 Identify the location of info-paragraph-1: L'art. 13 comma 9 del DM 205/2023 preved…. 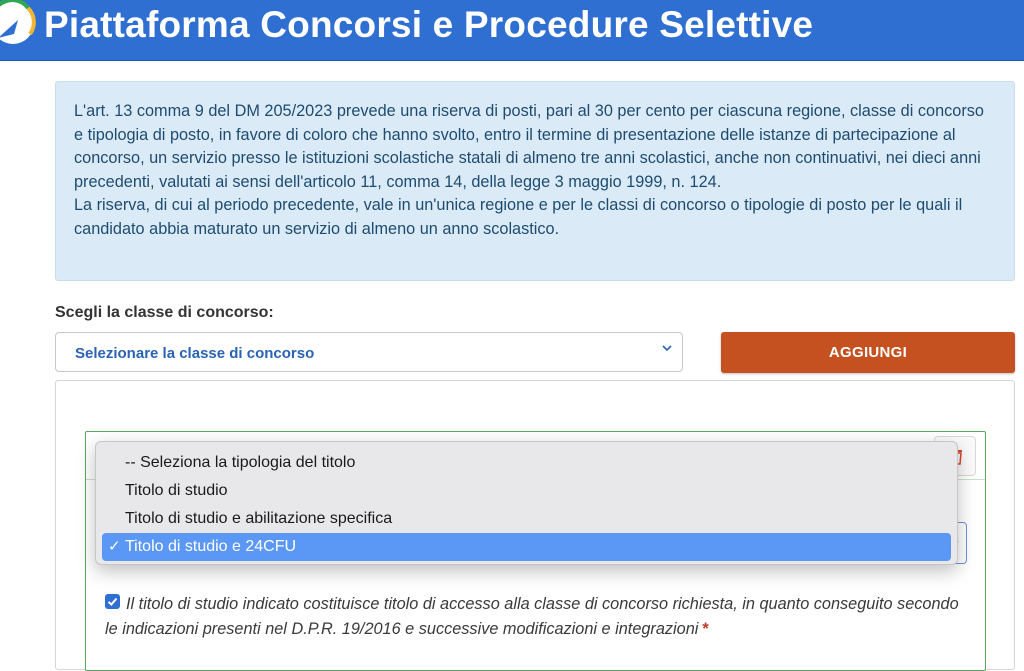
(529, 146).